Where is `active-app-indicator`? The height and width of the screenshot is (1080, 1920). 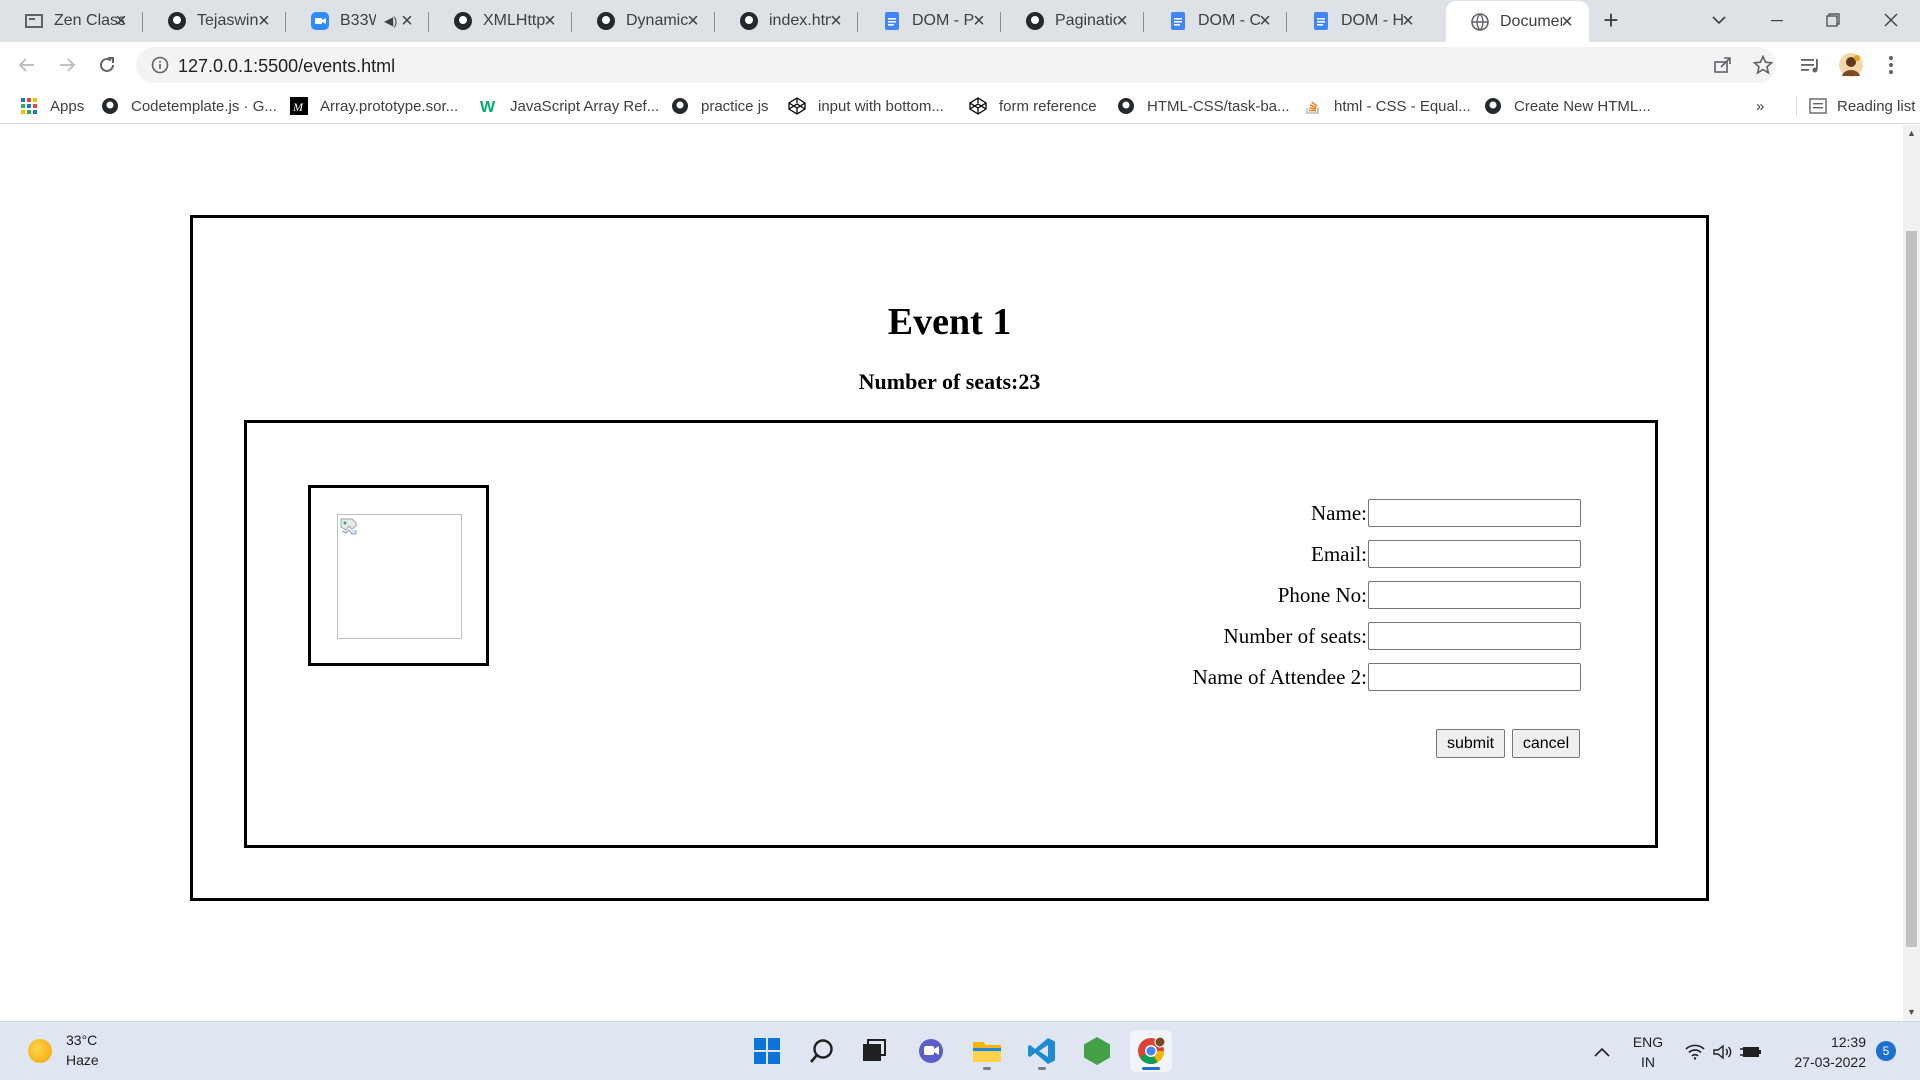 active-app-indicator is located at coordinates (1151, 1068).